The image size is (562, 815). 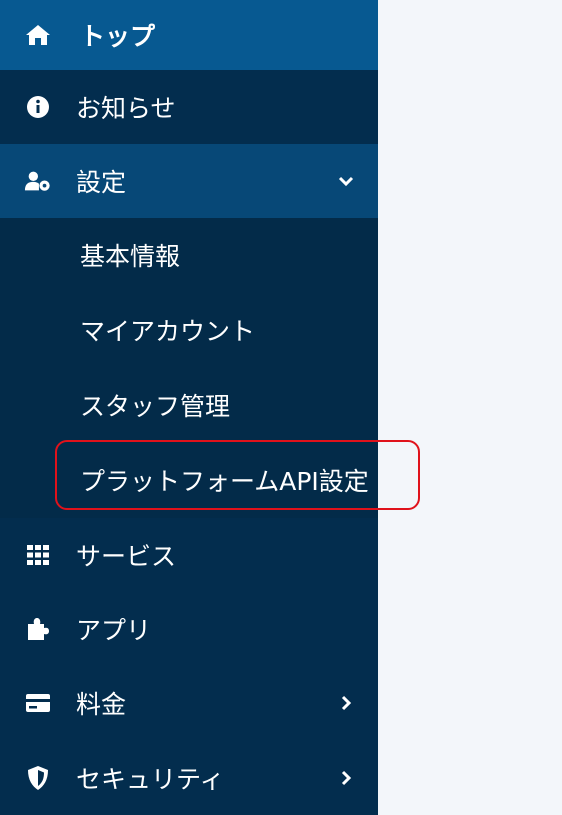 I want to click on submenu-item-platform-api-settings: プラットフォームAPI設定, so click(x=189, y=480).